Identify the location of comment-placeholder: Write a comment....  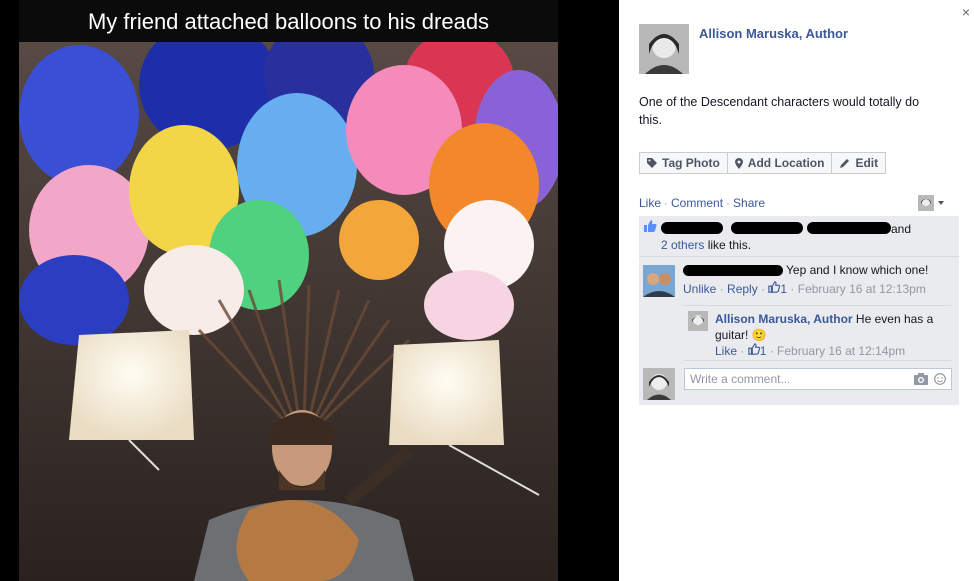
(740, 379).